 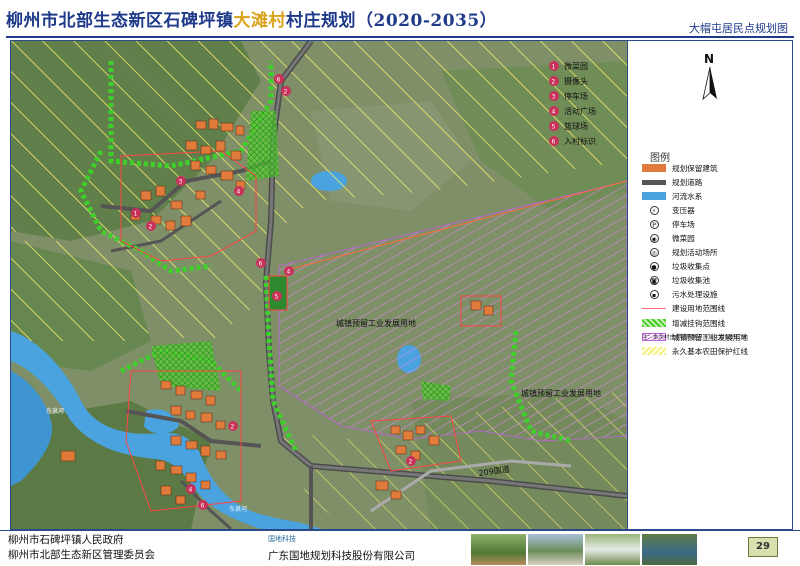 What do you see at coordinates (341, 556) in the screenshot?
I see `org-planning-company: 广东国地规划科技股份有限公司` at bounding box center [341, 556].